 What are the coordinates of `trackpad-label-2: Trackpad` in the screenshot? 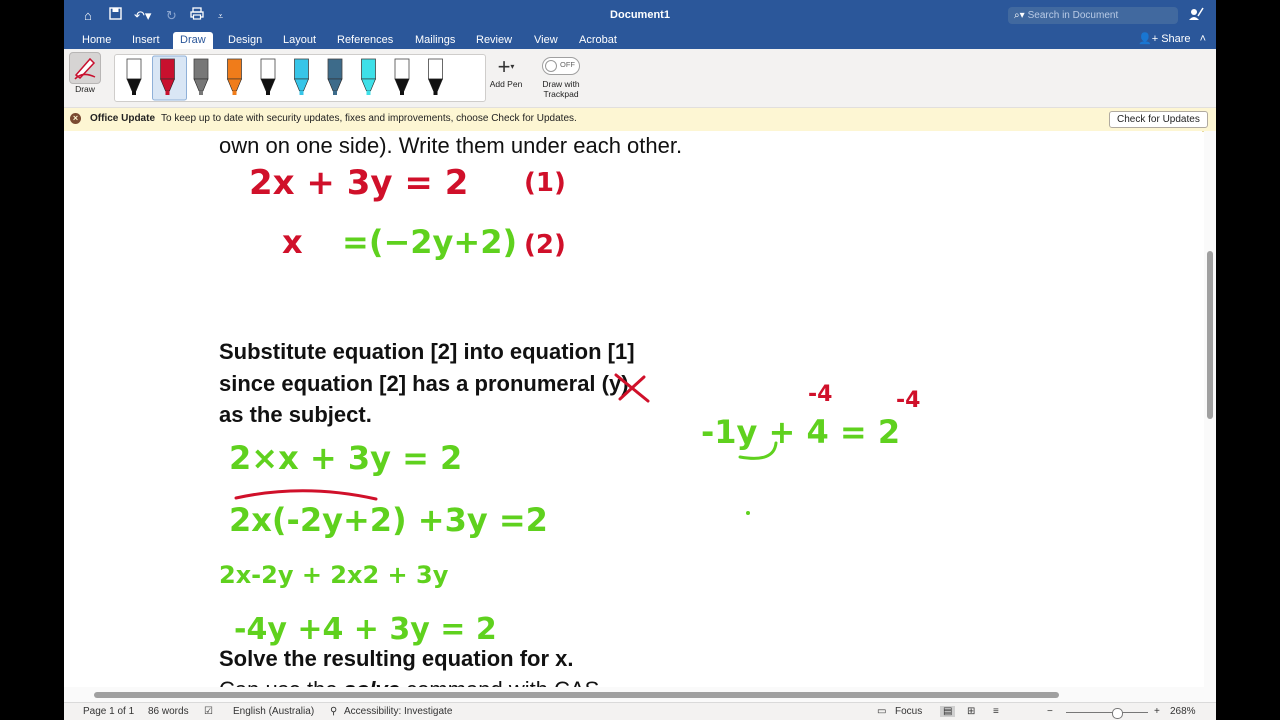 It's located at (561, 94).